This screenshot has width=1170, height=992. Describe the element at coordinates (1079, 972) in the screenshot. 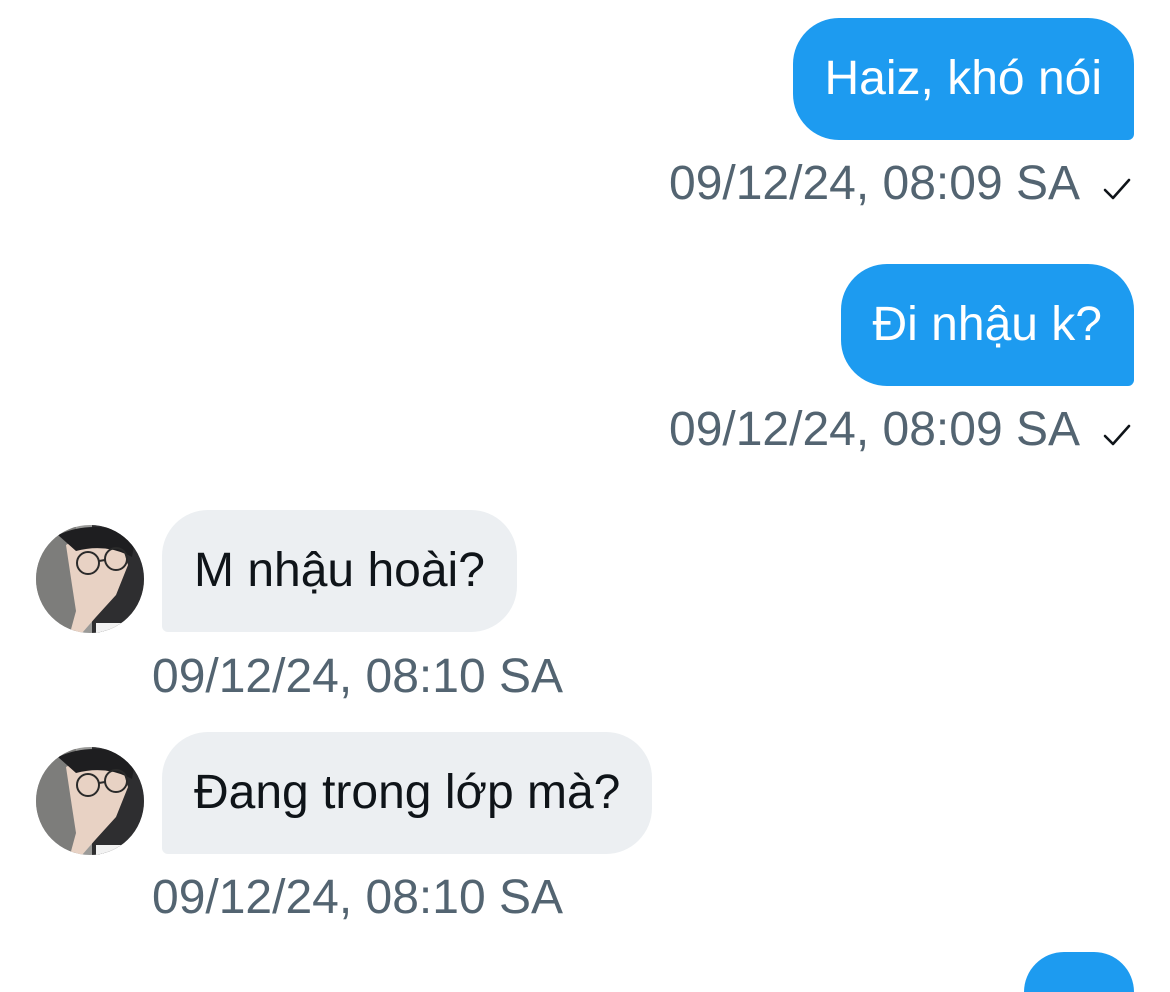

I see `outgoing-message-bubble-partial` at that location.